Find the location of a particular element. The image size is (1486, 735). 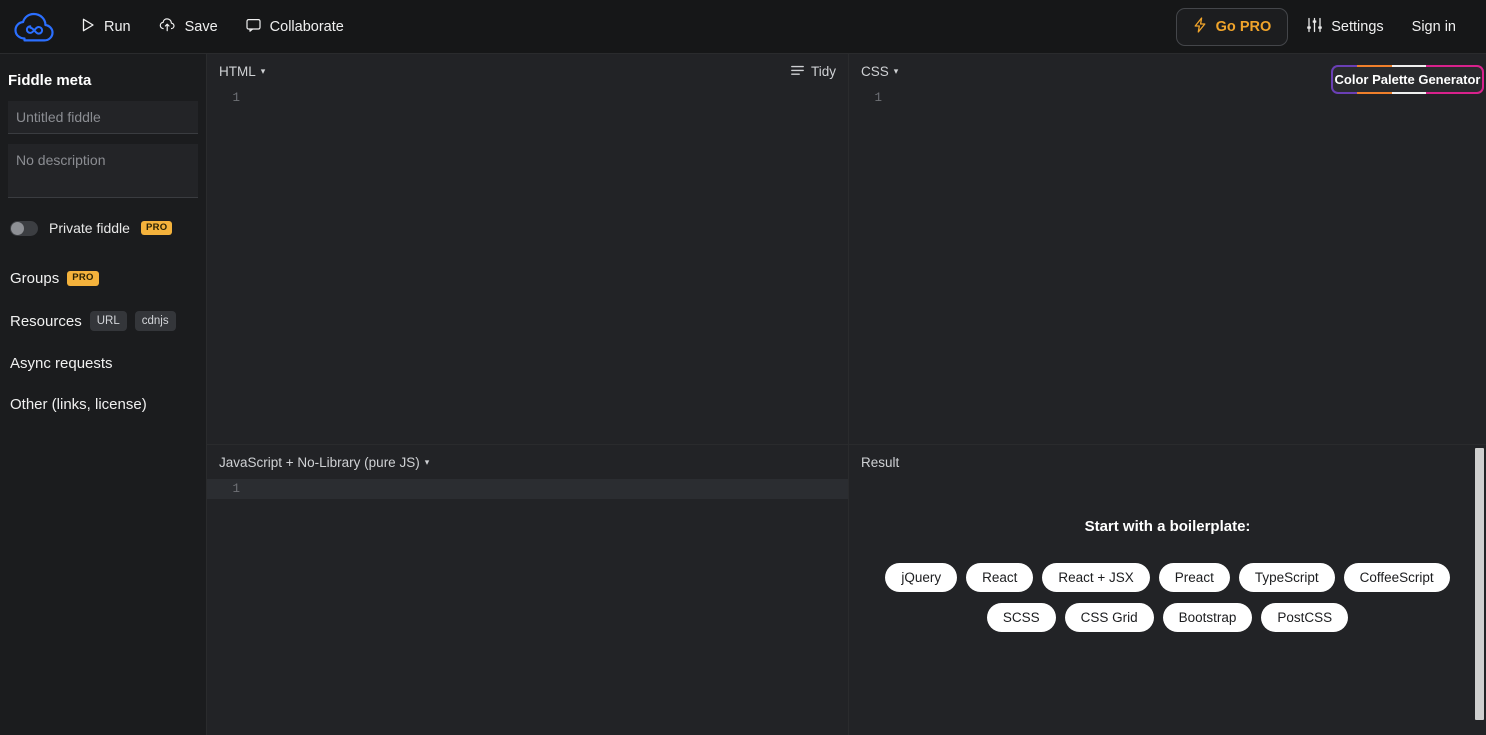

go-pro-button: Go PRO is located at coordinates (1232, 26).